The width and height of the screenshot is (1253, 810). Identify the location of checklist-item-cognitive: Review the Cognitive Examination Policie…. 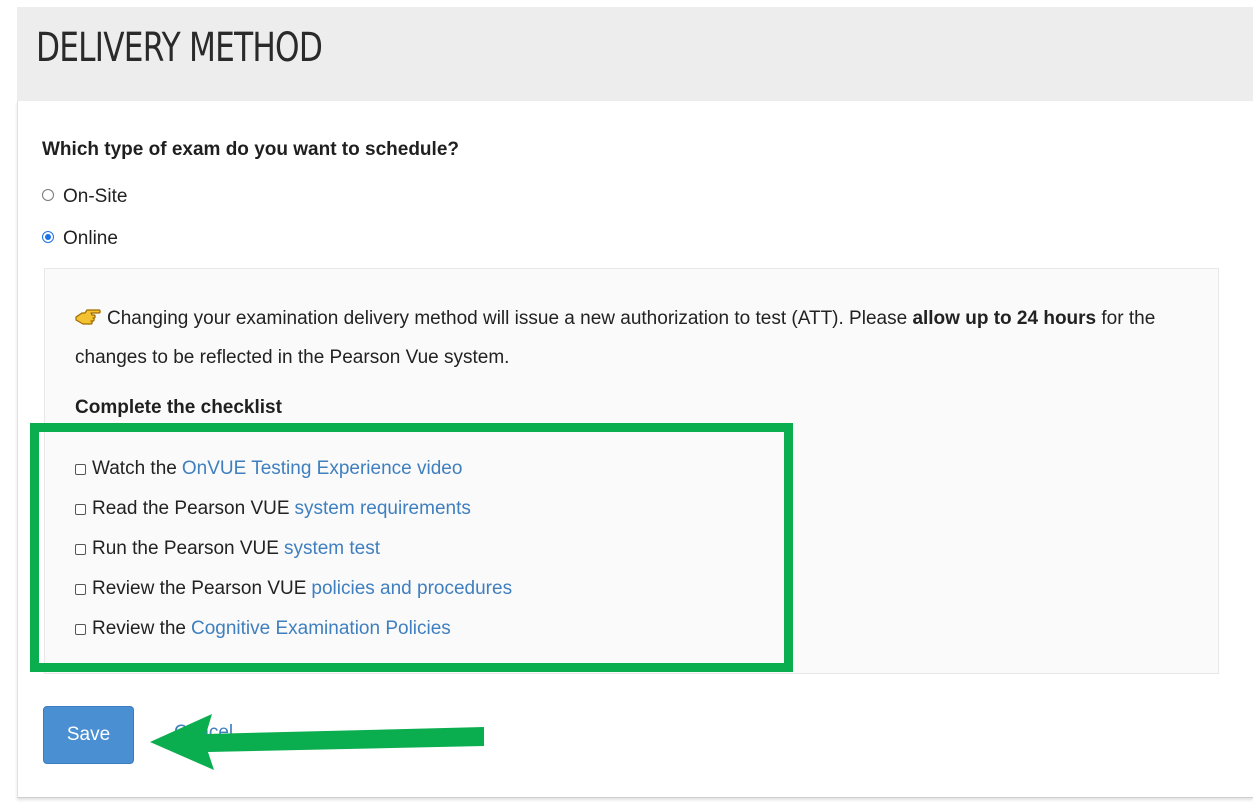
(425, 629).